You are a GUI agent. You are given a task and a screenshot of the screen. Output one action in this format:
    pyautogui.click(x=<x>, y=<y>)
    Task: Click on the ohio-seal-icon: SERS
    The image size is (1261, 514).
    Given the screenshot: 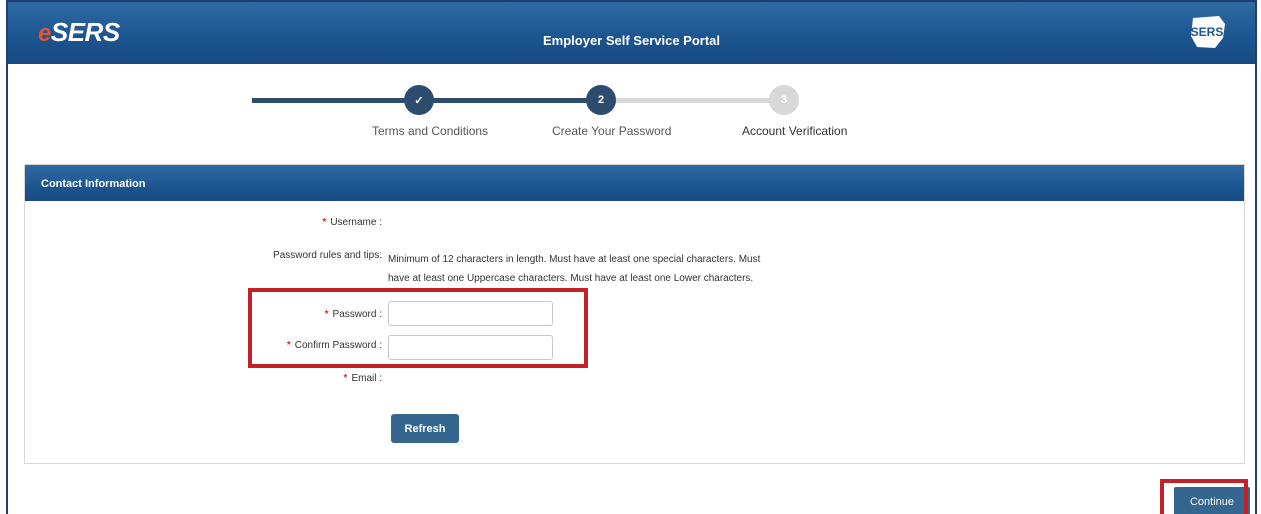 What is the action you would take?
    pyautogui.click(x=1208, y=32)
    